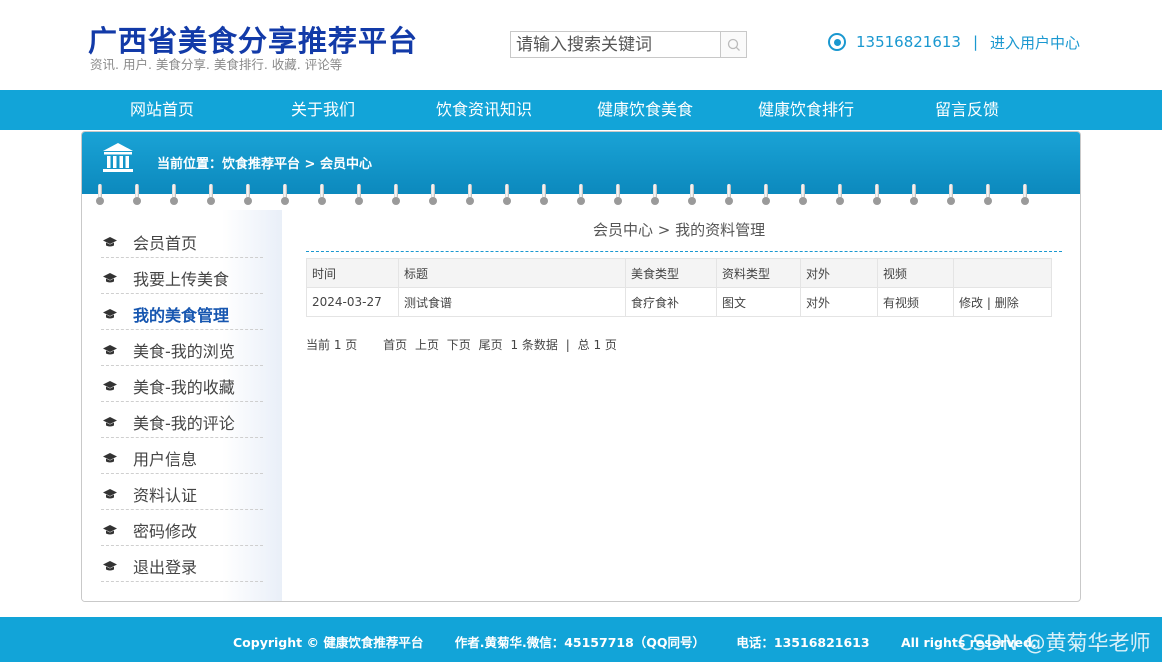 This screenshot has height=662, width=1162. What do you see at coordinates (839, 302) in the screenshot?
I see `cell-public: 对外` at bounding box center [839, 302].